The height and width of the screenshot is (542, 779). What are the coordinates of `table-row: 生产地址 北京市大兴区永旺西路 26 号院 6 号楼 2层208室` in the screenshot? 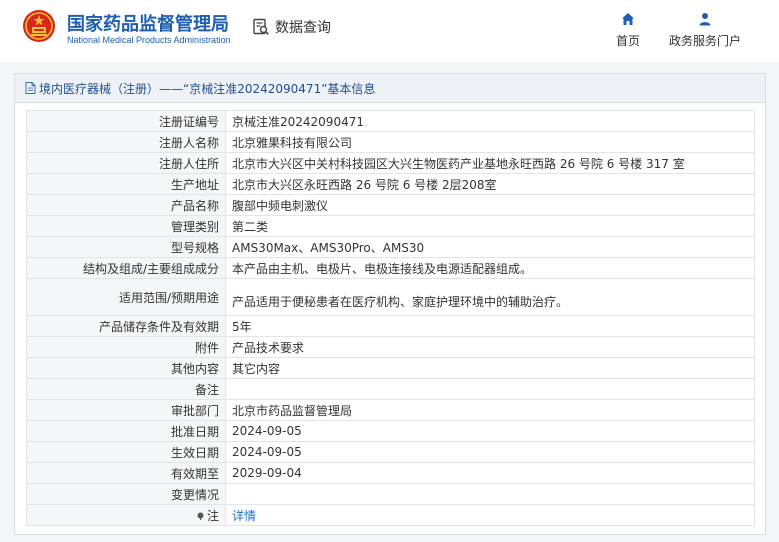 It's located at (390, 184).